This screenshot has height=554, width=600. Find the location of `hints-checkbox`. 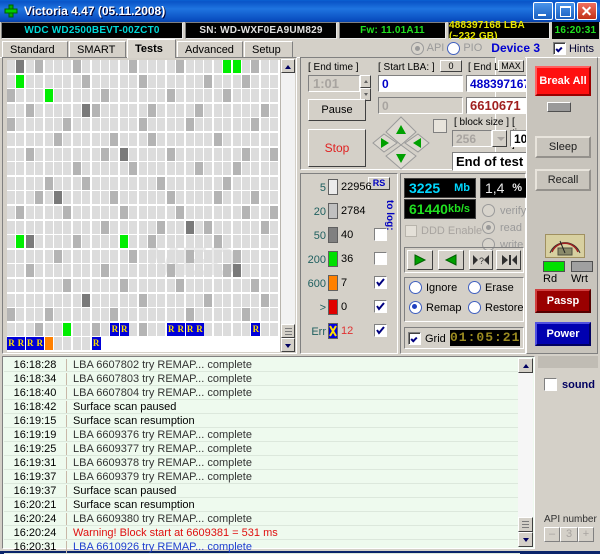

hints-checkbox is located at coordinates (559, 48).